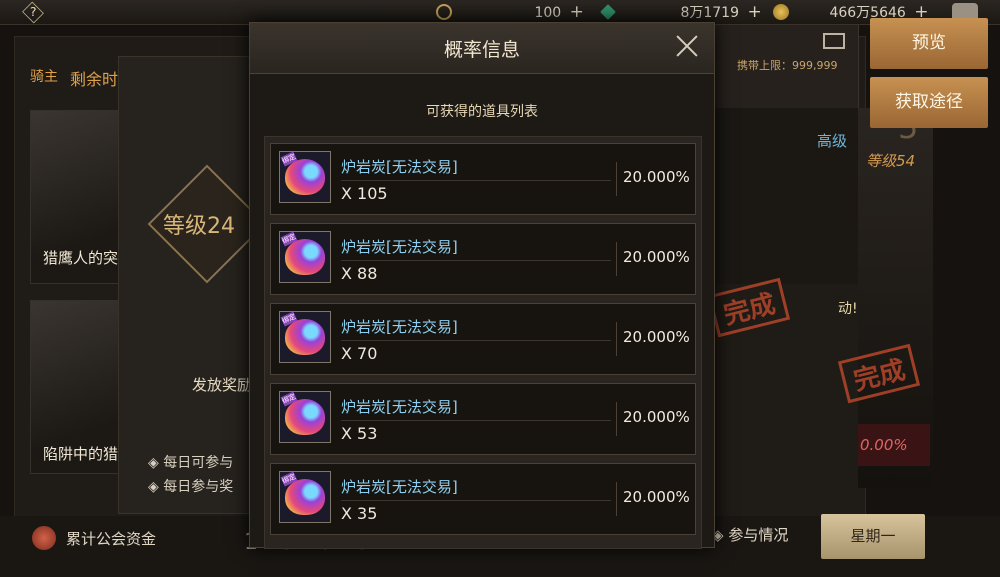 The height and width of the screenshot is (577, 1000). Describe the element at coordinates (81, 454) in the screenshot. I see `quest-card-2-title: 陷阱中的猎` at that location.